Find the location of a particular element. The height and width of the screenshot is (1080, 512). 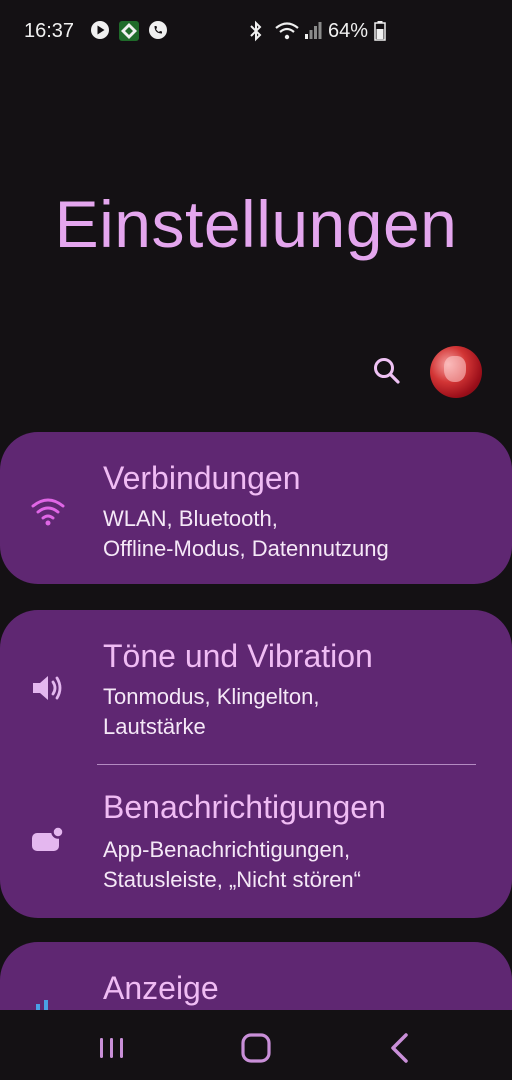

search-icon is located at coordinates (387, 371).